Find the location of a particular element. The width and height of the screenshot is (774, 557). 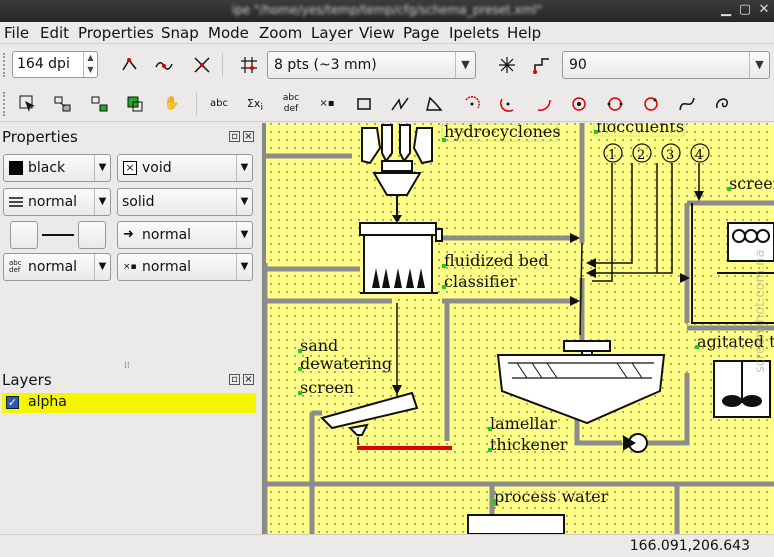

arrow-start-button is located at coordinates (24, 235).